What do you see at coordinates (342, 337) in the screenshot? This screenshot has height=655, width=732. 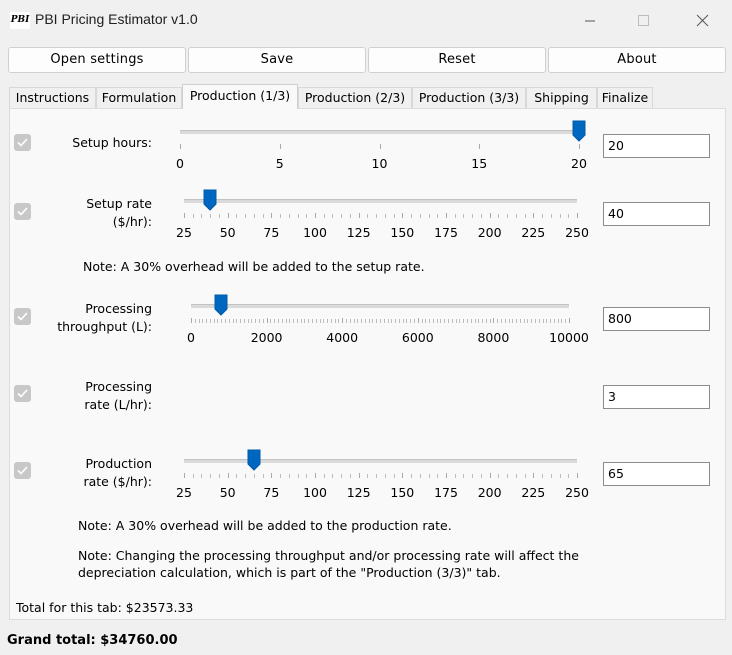 I see `slider-tick-label: 4000` at bounding box center [342, 337].